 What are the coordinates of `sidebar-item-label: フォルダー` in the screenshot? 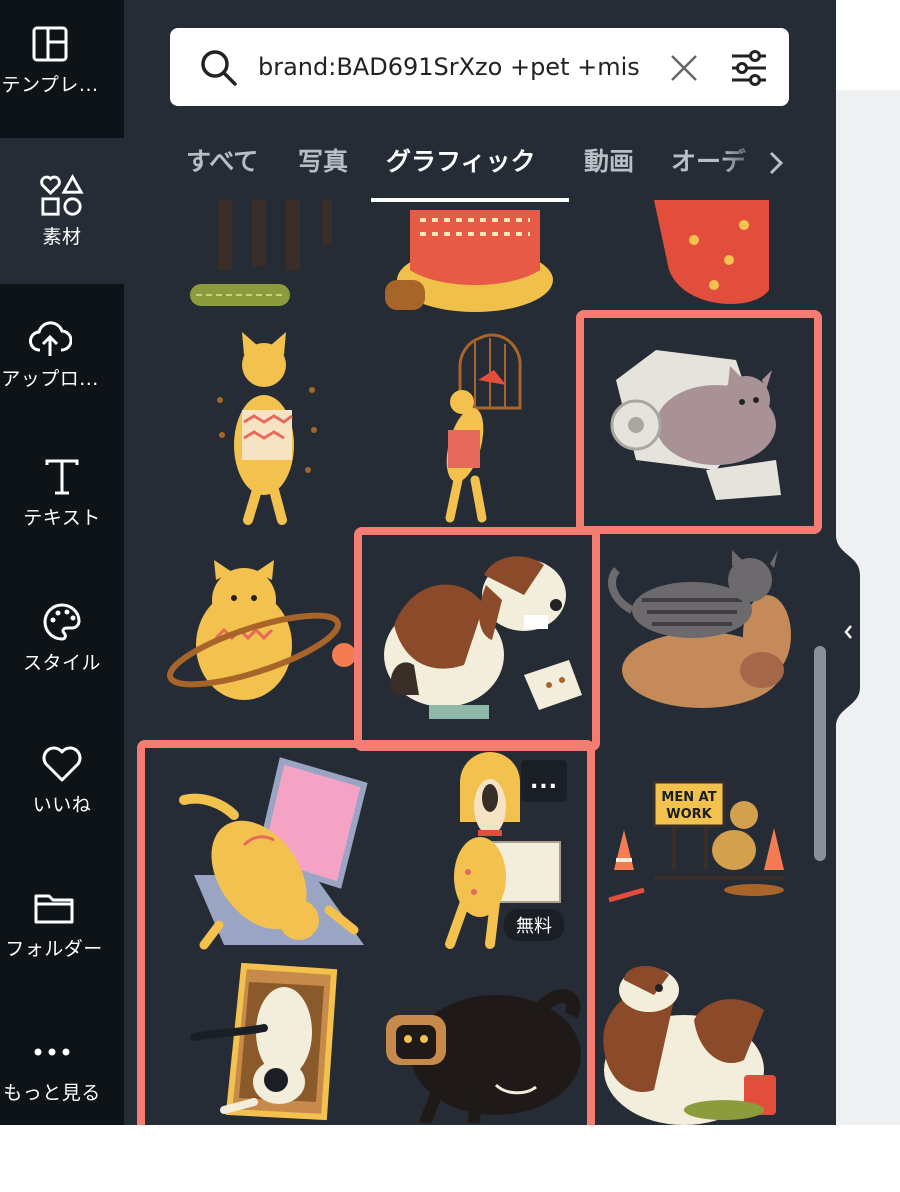 It's located at (54, 949).